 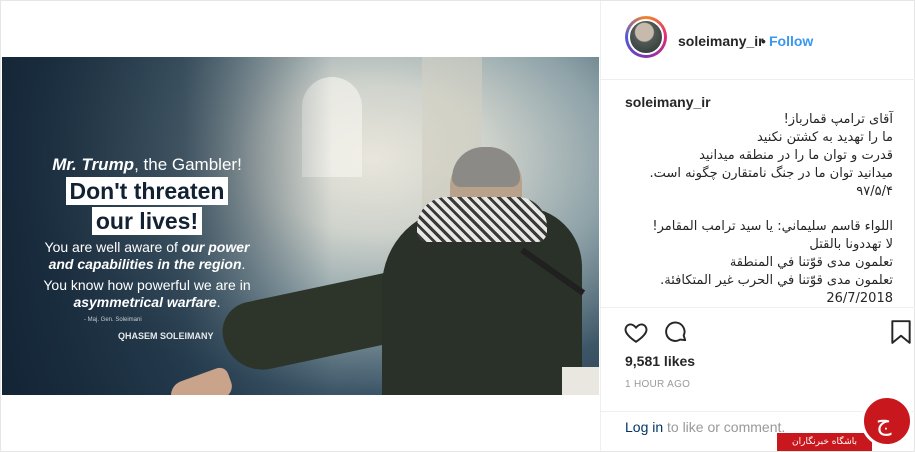 I want to click on watermark-logo: باشگاه خبرنگاران ج, so click(x=846, y=423).